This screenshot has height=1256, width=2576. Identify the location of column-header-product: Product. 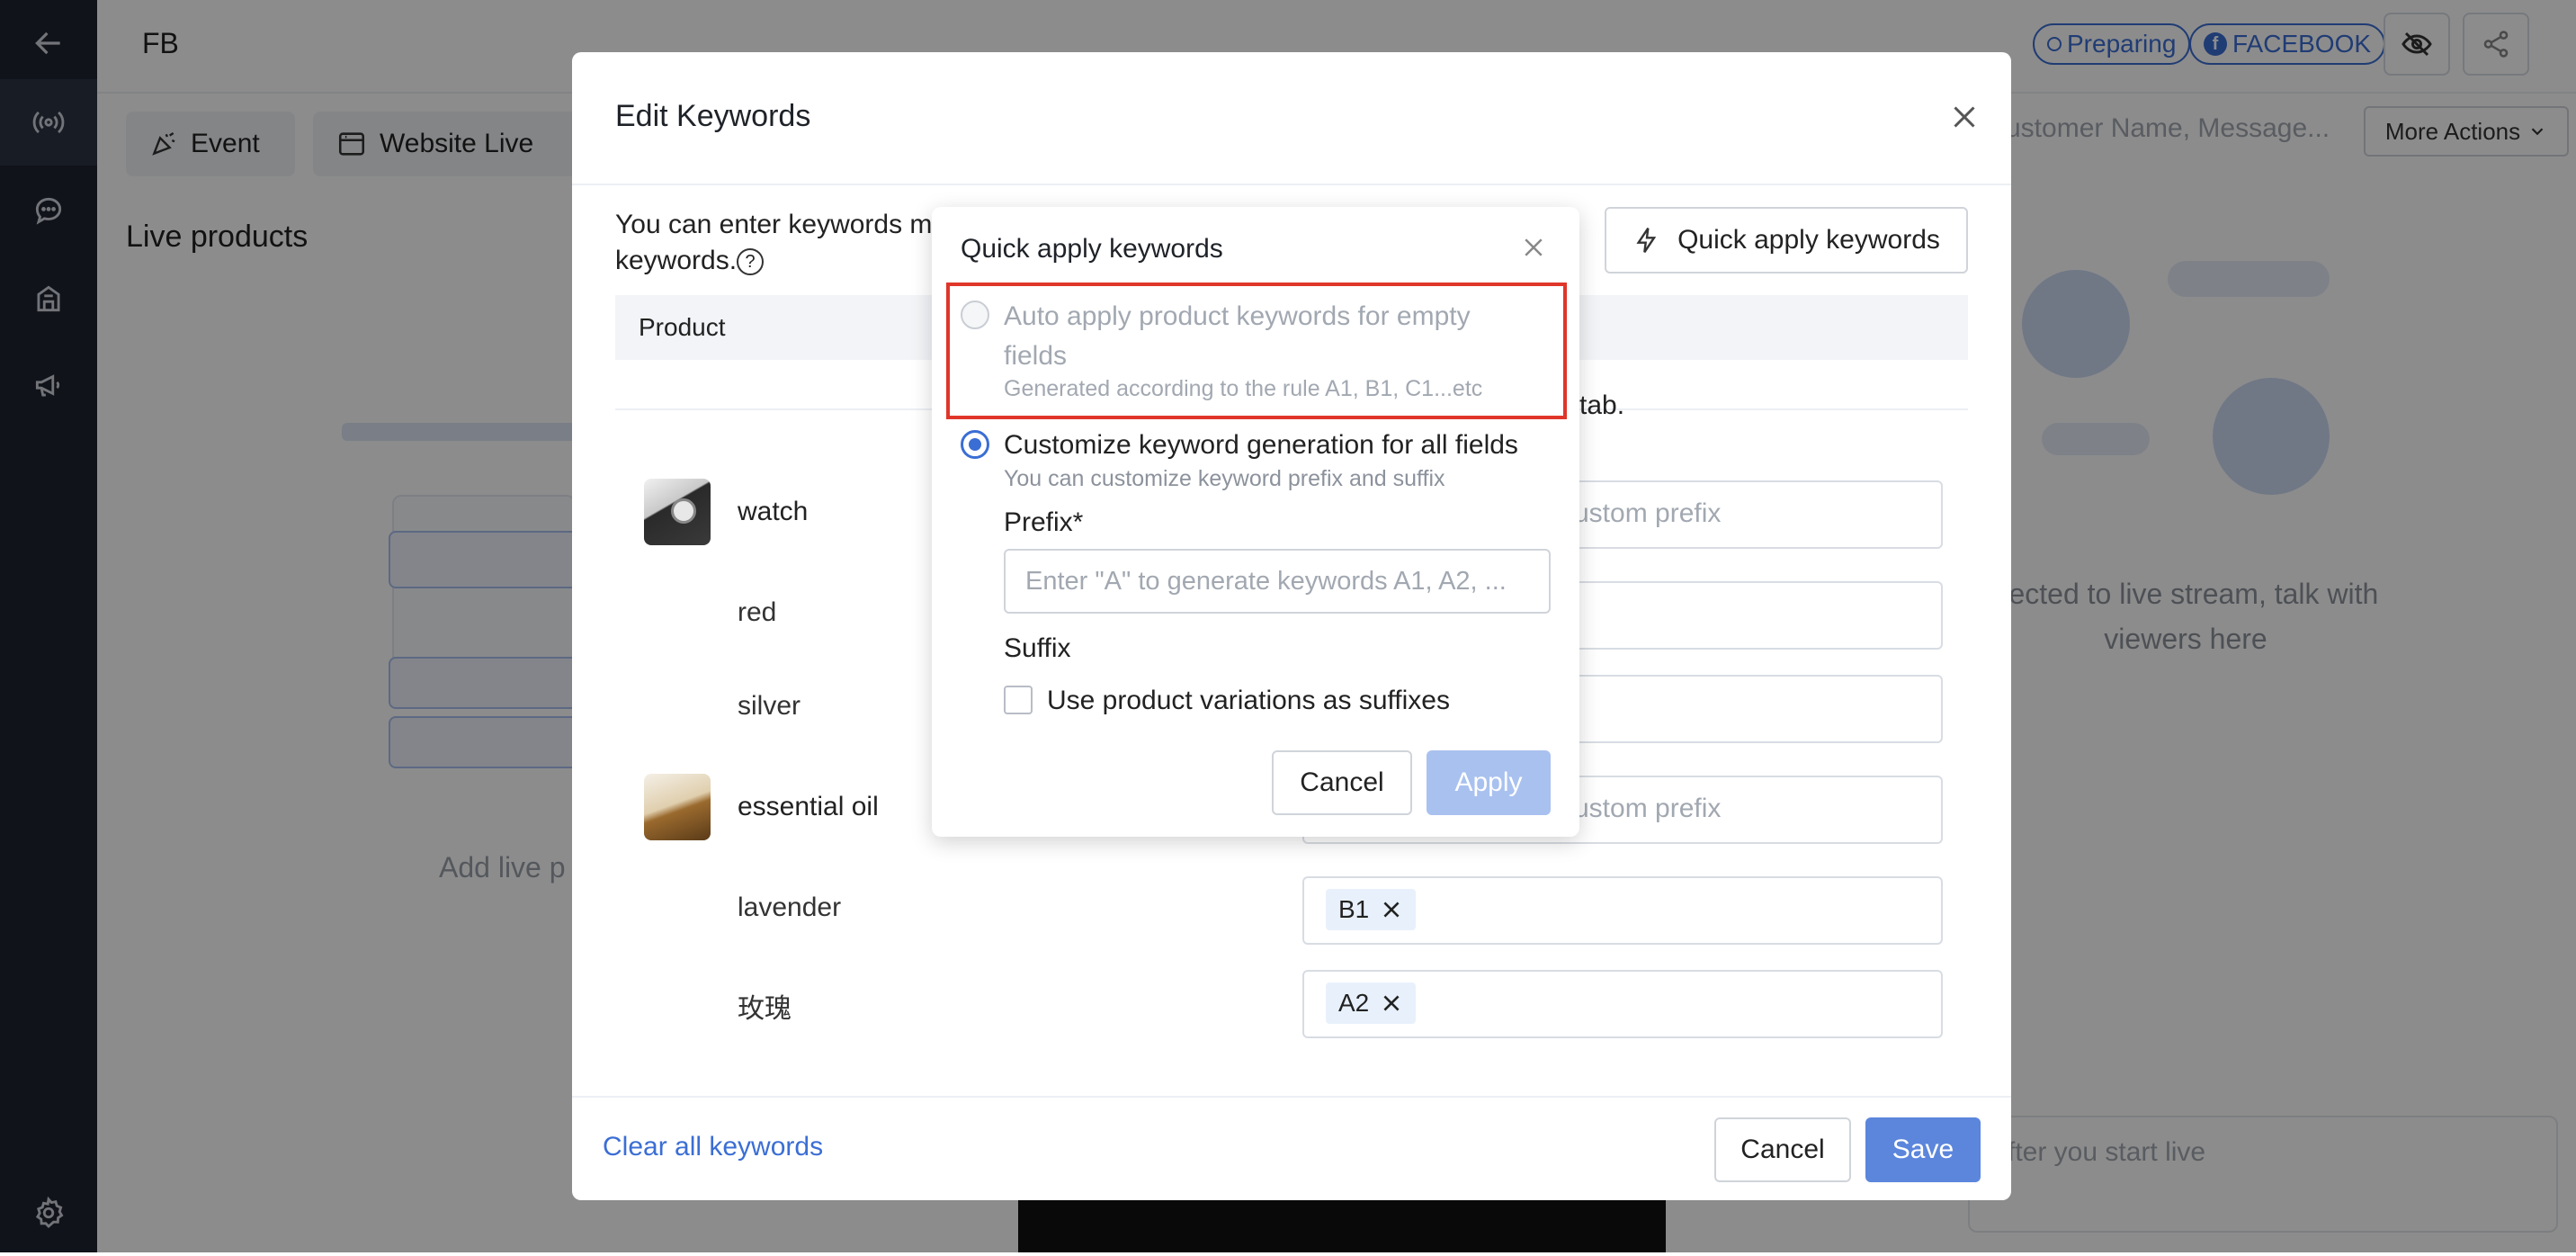
(682, 327).